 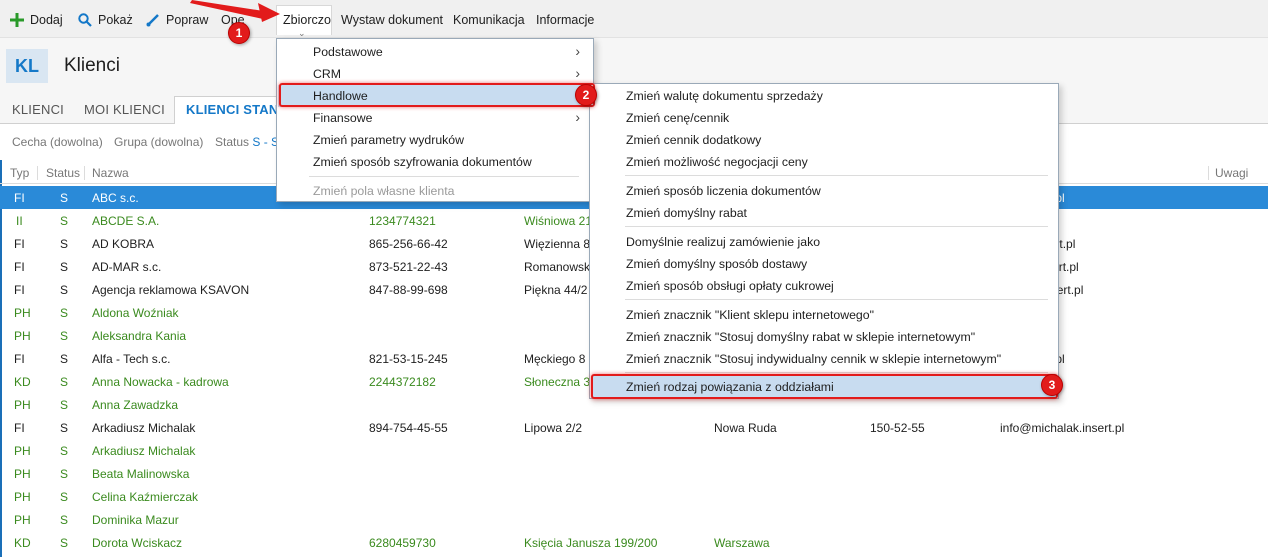 What do you see at coordinates (269, 12) in the screenshot?
I see `arrow-head` at bounding box center [269, 12].